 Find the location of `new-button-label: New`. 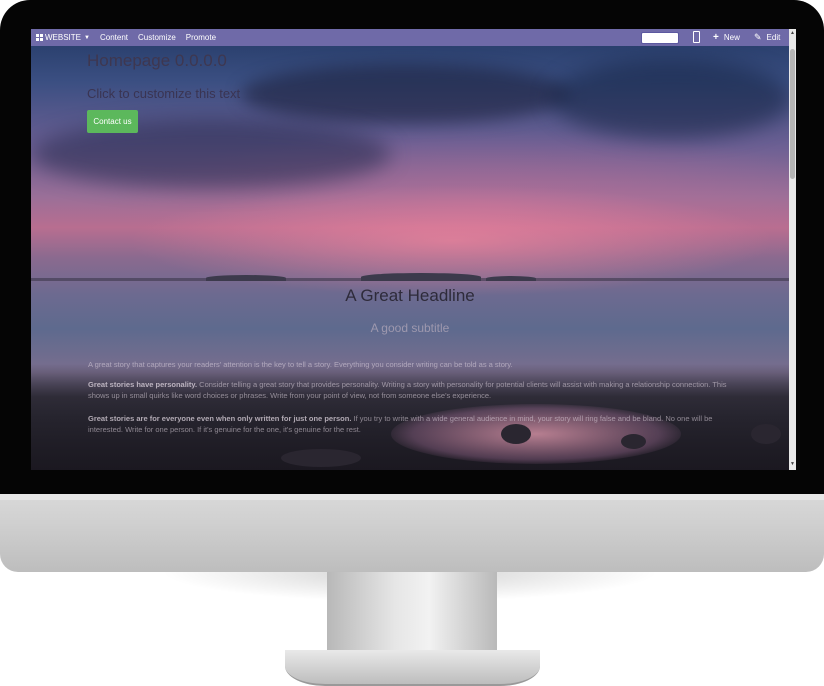

new-button-label: New is located at coordinates (731, 37).